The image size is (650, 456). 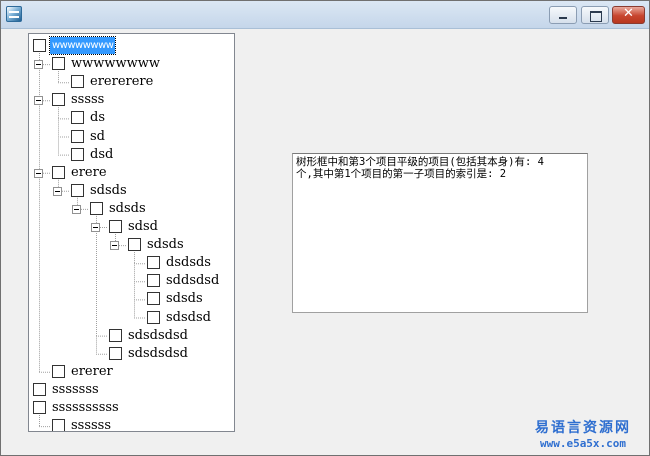 What do you see at coordinates (143, 226) in the screenshot?
I see `tree-node-label: sdsd` at bounding box center [143, 226].